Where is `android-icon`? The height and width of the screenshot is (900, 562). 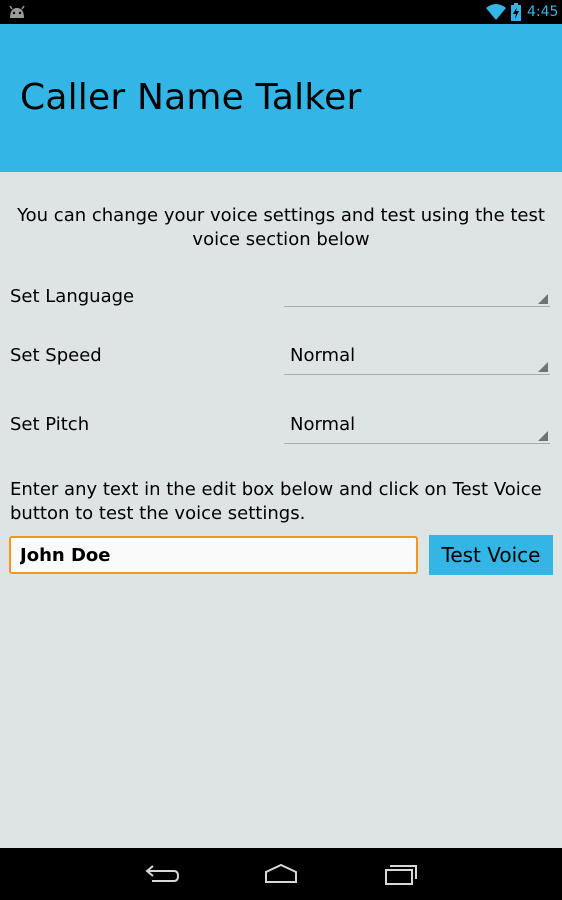 android-icon is located at coordinates (17, 11).